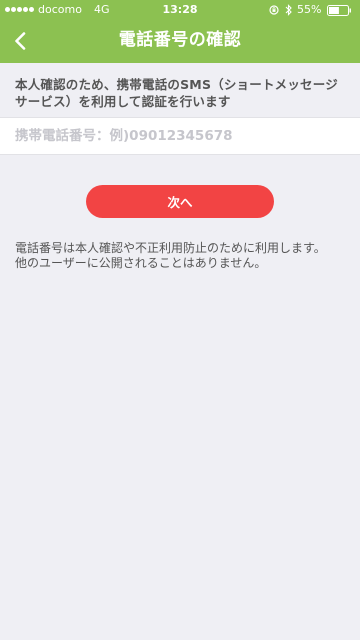  I want to click on page-title: 電話番号の確認, so click(180, 40).